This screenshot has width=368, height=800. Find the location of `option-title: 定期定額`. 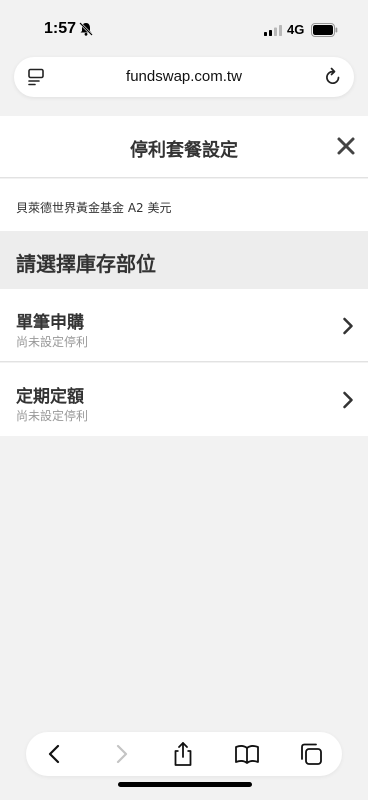

option-title: 定期定額 is located at coordinates (50, 397).